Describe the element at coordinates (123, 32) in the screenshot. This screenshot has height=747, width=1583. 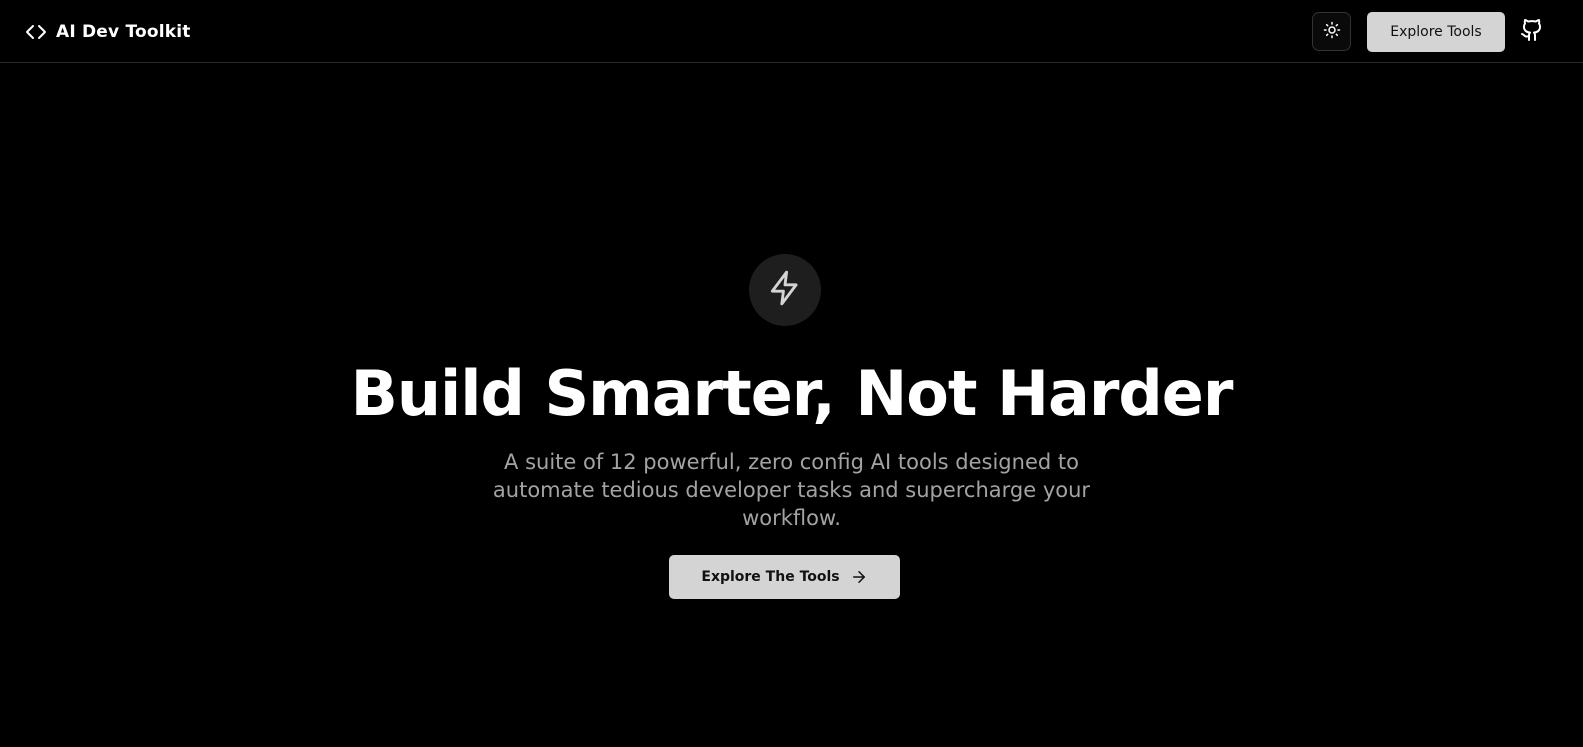
I see `brand-name: AI Dev Toolkit` at that location.